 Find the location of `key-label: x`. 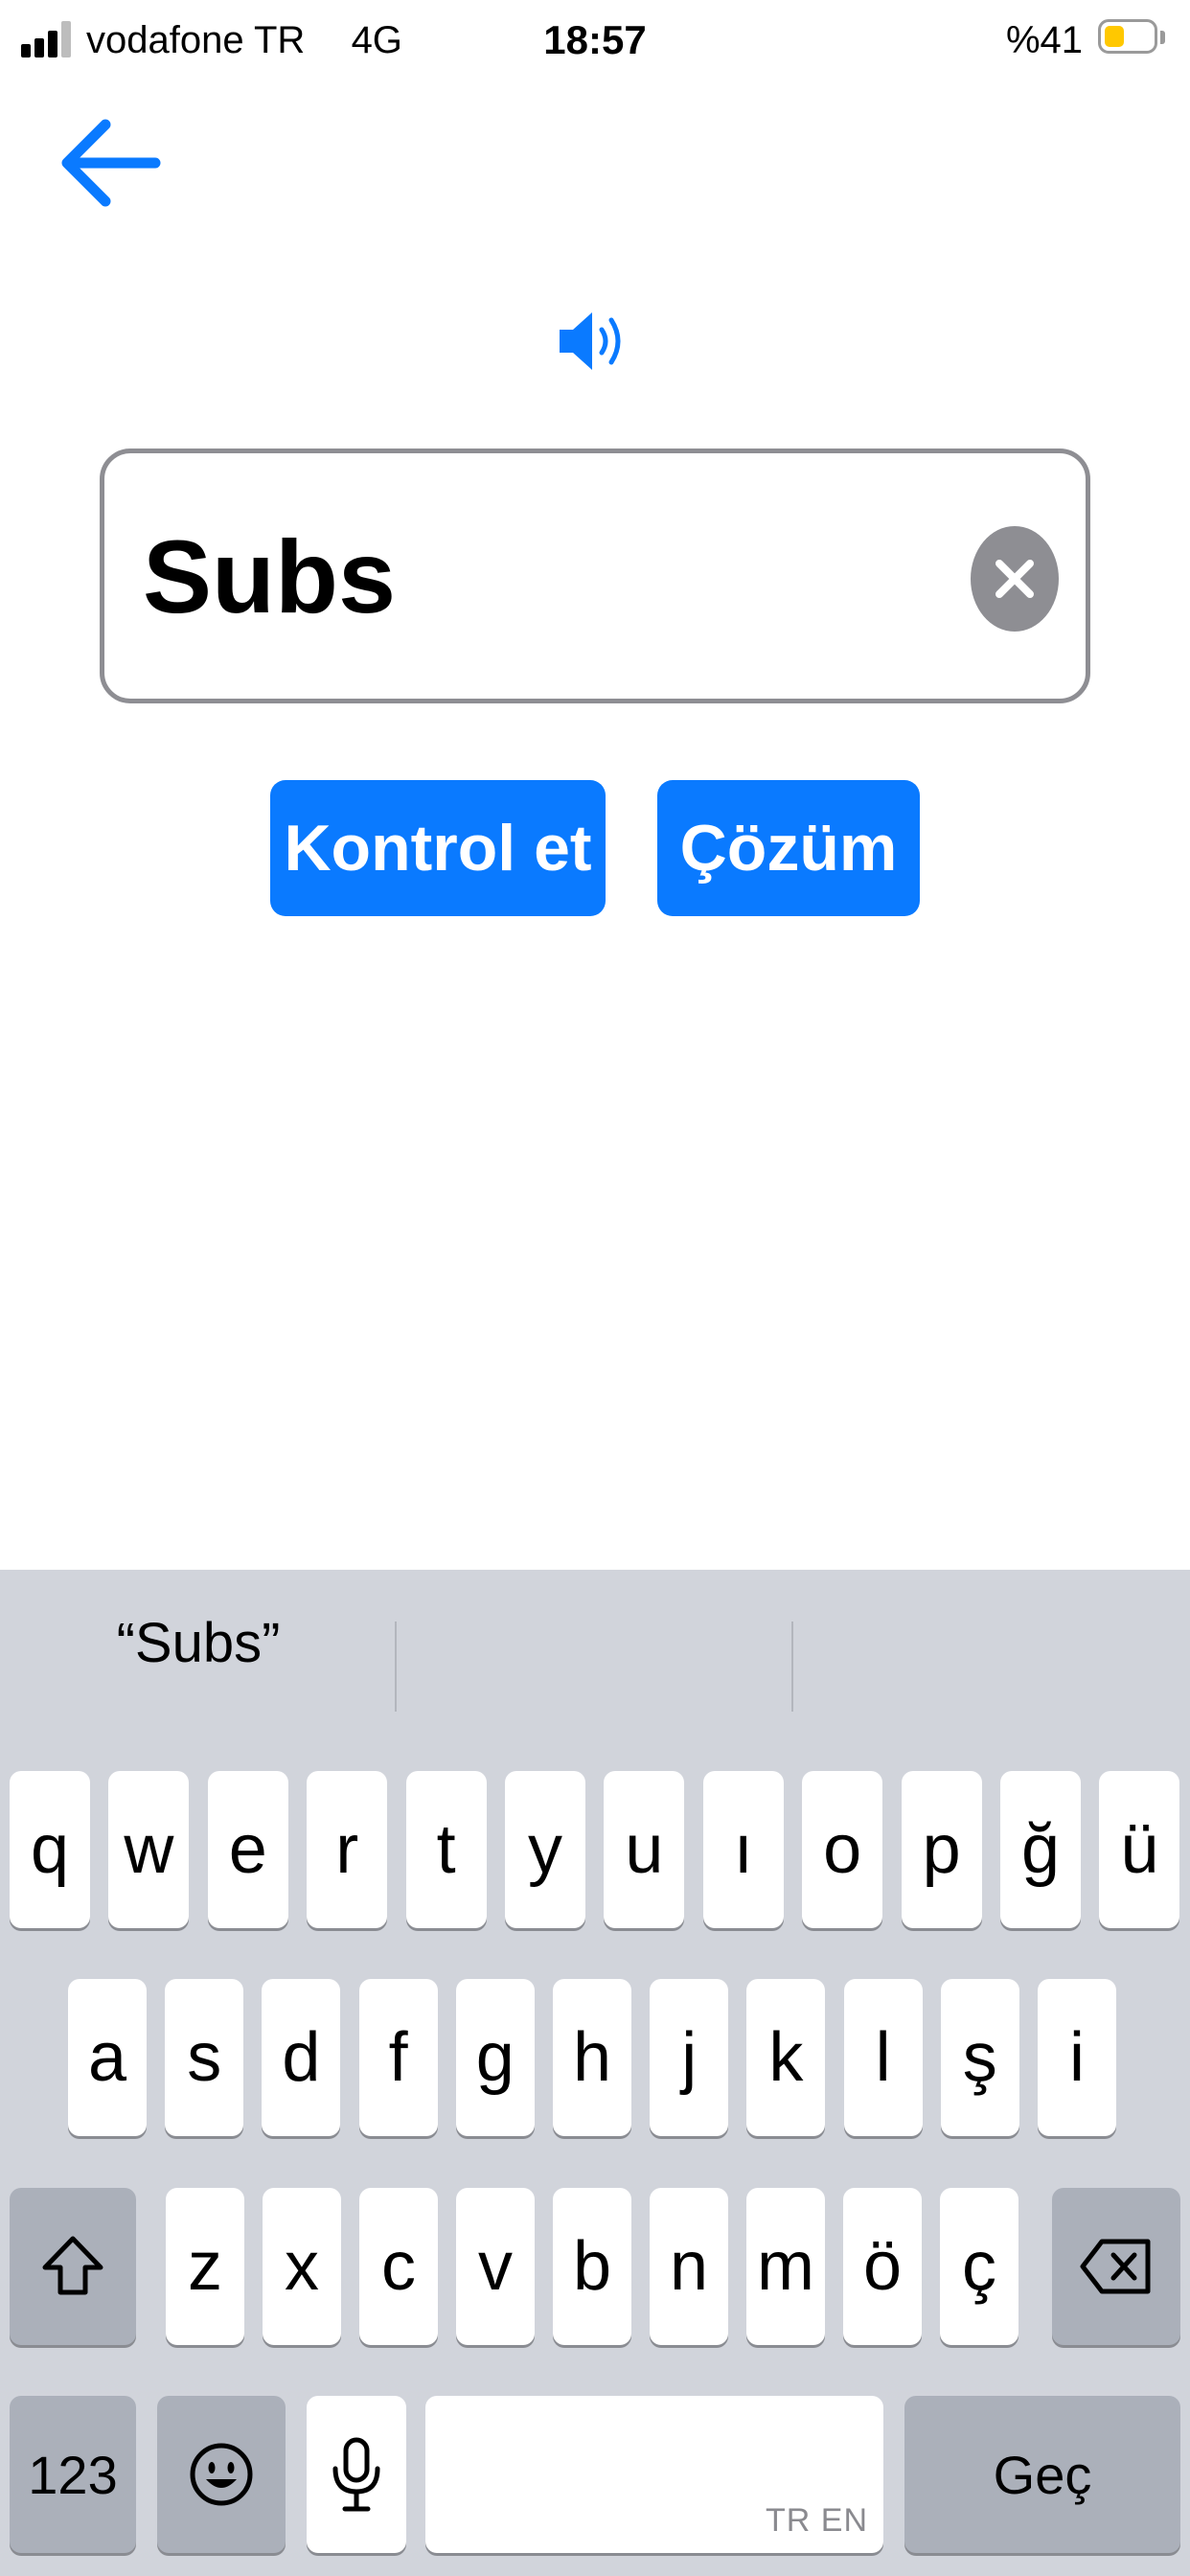

key-label: x is located at coordinates (302, 2266).